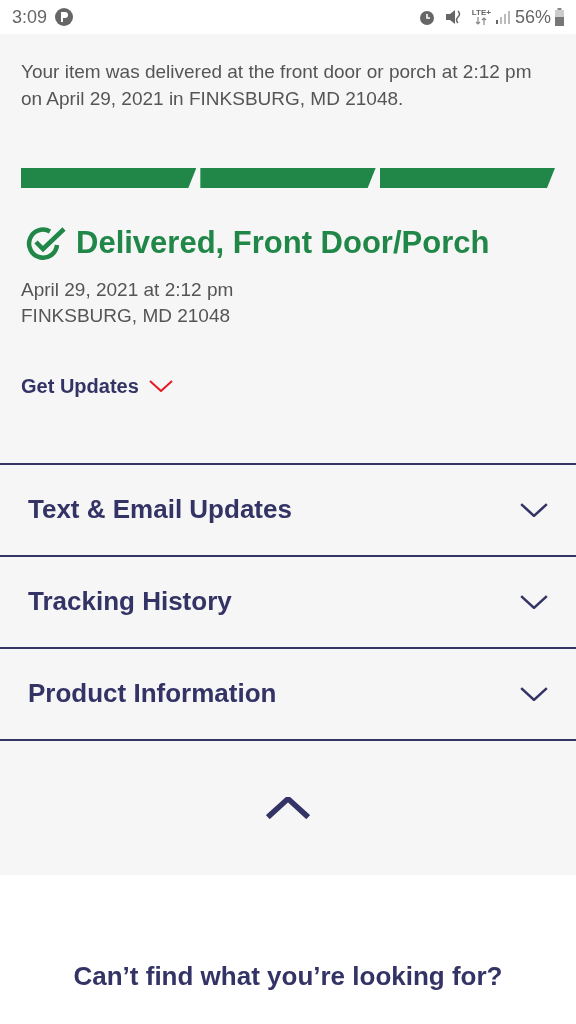  What do you see at coordinates (288, 807) in the screenshot?
I see `chevron-up-icon` at bounding box center [288, 807].